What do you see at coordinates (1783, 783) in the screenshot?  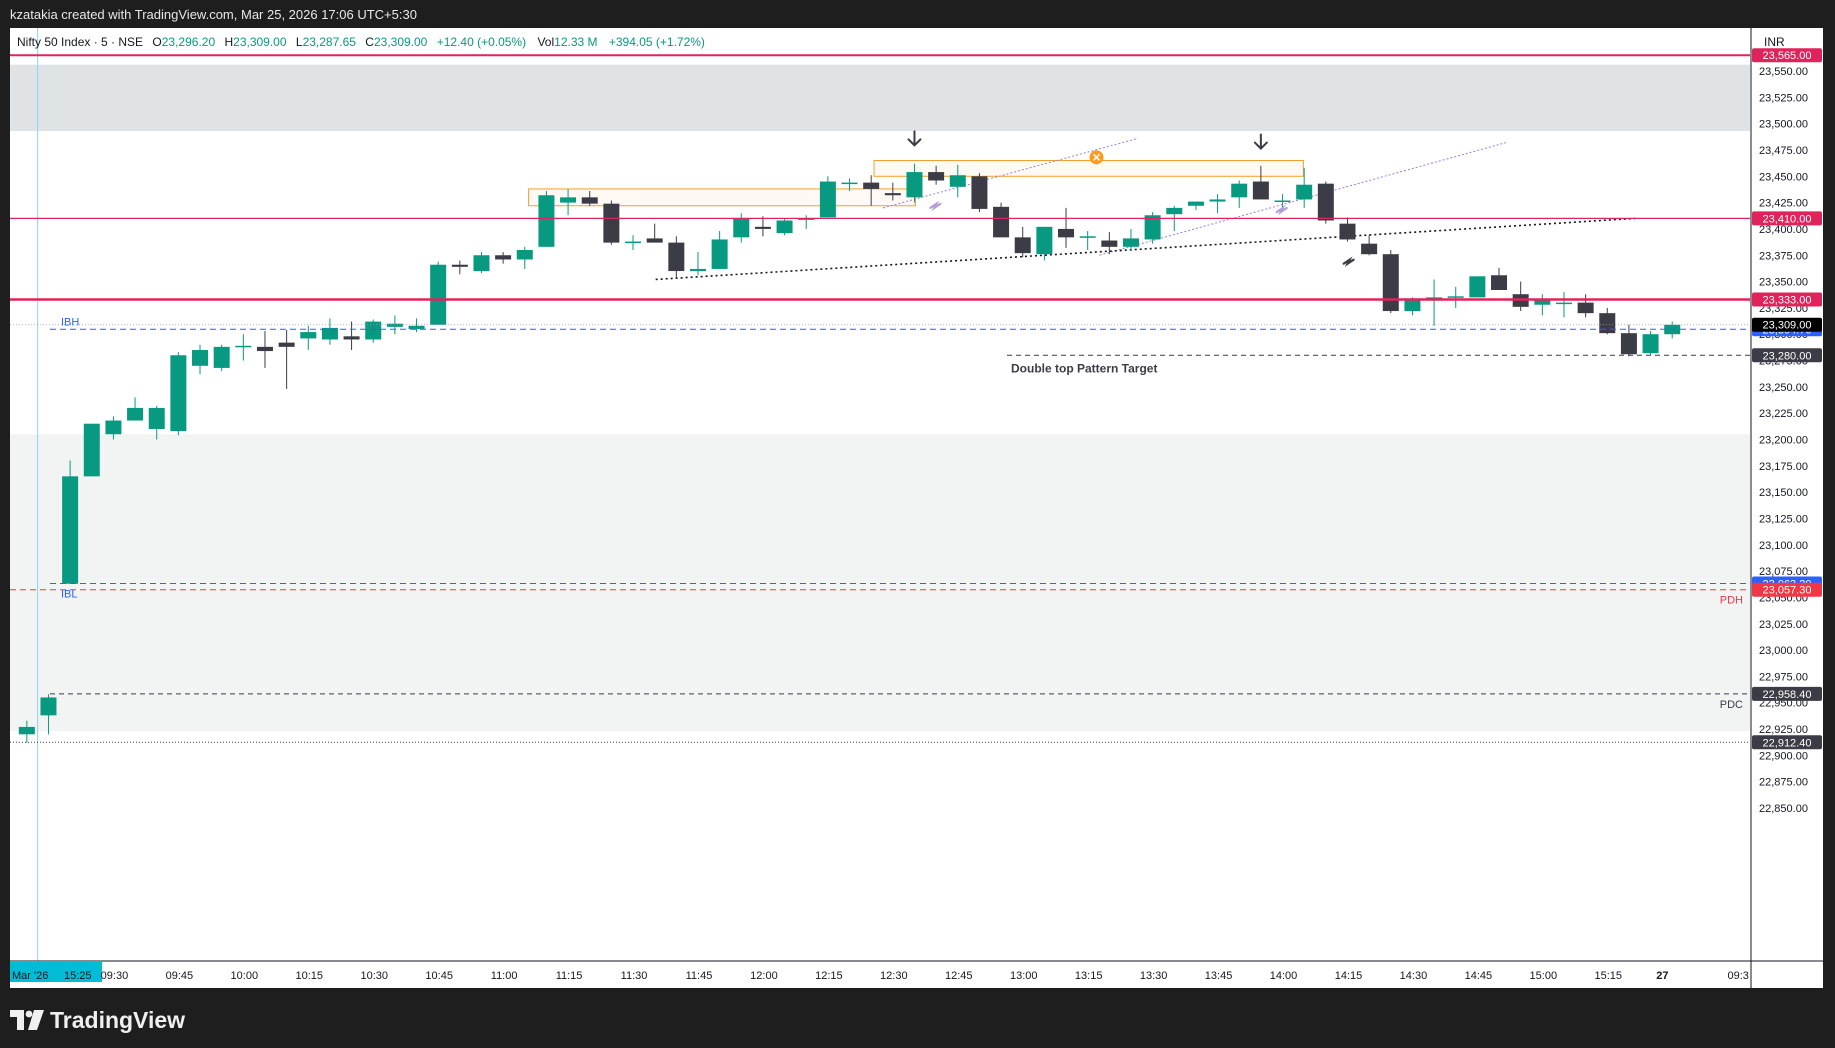 I see `price-tick-label: 22,875.00` at bounding box center [1783, 783].